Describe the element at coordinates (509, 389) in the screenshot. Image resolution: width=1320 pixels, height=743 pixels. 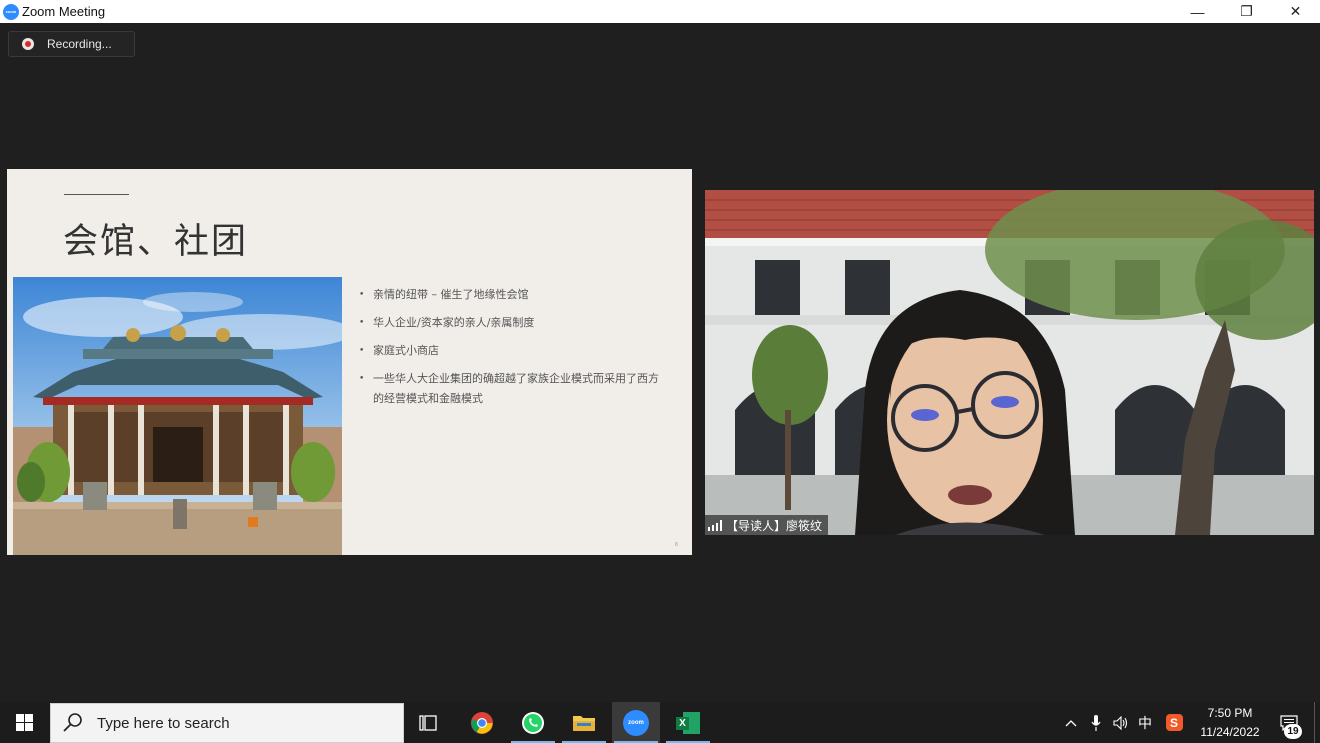
I see `bullet-item: 一些华人大企业集团的确超越了家族企业模式而采用了西方的经营模式和金融模式` at that location.